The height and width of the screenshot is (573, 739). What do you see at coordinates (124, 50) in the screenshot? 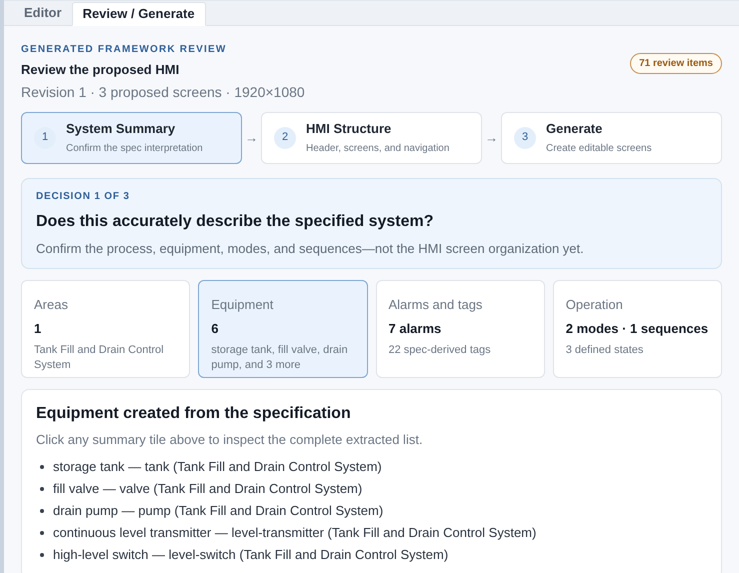
I see `section-eyebrow: GENERATED FRAMEWORK REVIEW` at bounding box center [124, 50].